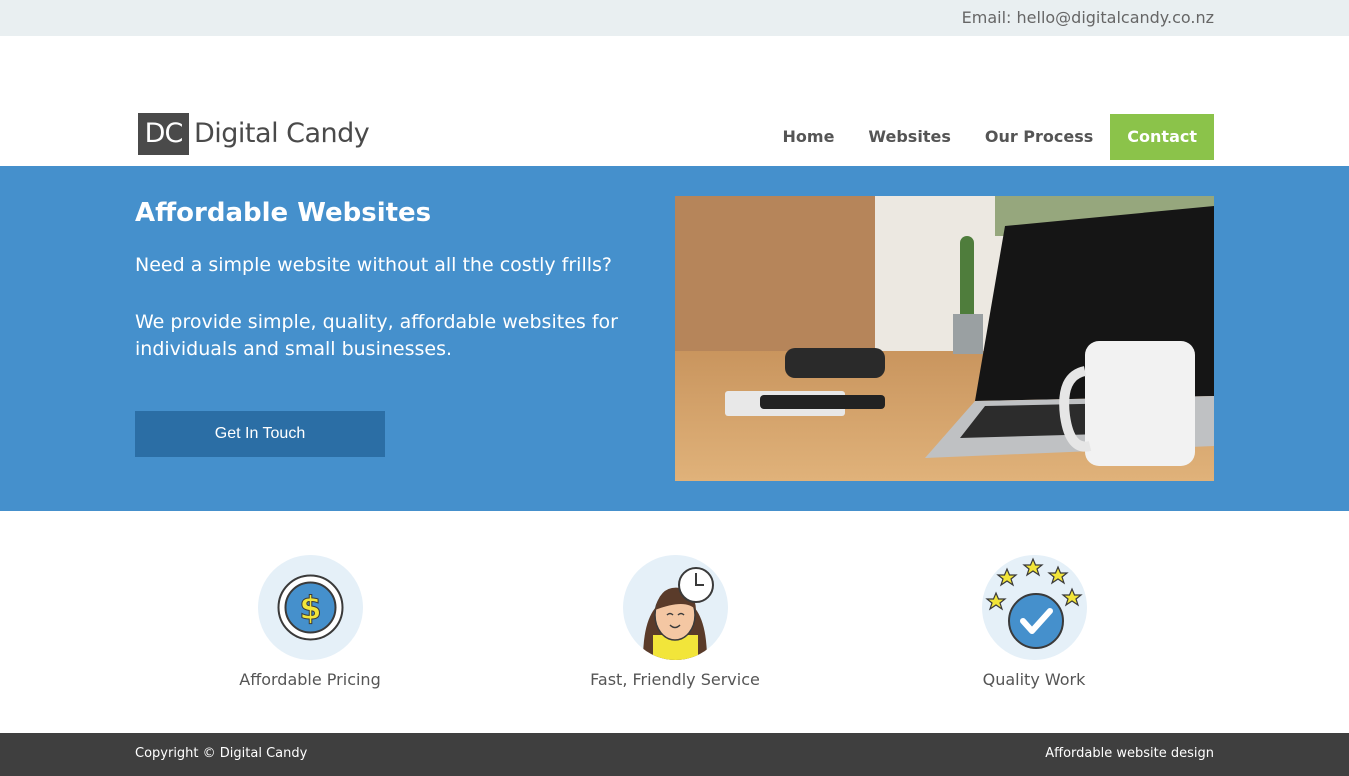 The width and height of the screenshot is (1349, 776). What do you see at coordinates (809, 137) in the screenshot?
I see `nav-home: Home` at bounding box center [809, 137].